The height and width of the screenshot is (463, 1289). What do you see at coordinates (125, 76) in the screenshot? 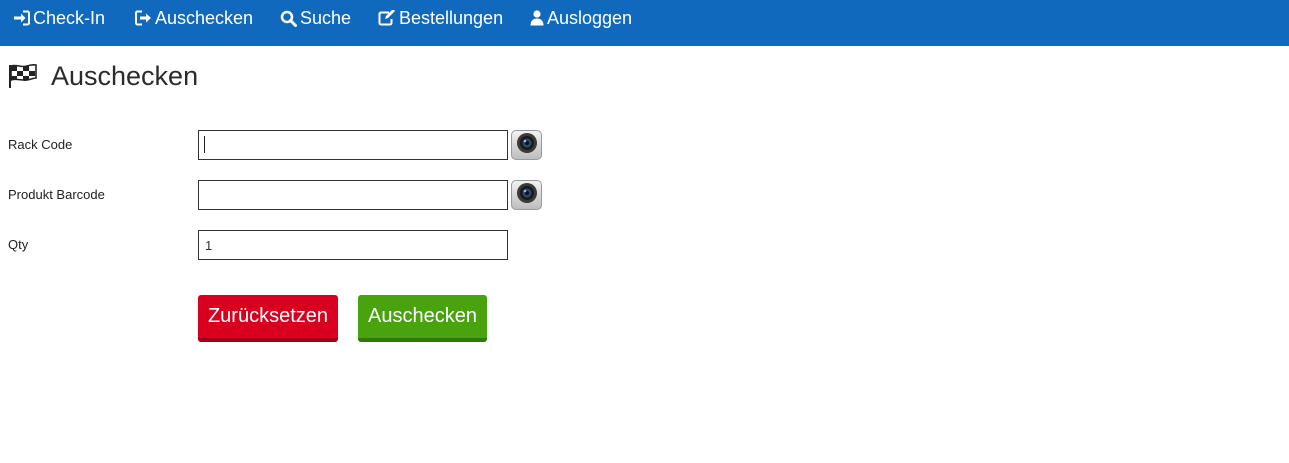
I see `page-title: Auschecken` at bounding box center [125, 76].